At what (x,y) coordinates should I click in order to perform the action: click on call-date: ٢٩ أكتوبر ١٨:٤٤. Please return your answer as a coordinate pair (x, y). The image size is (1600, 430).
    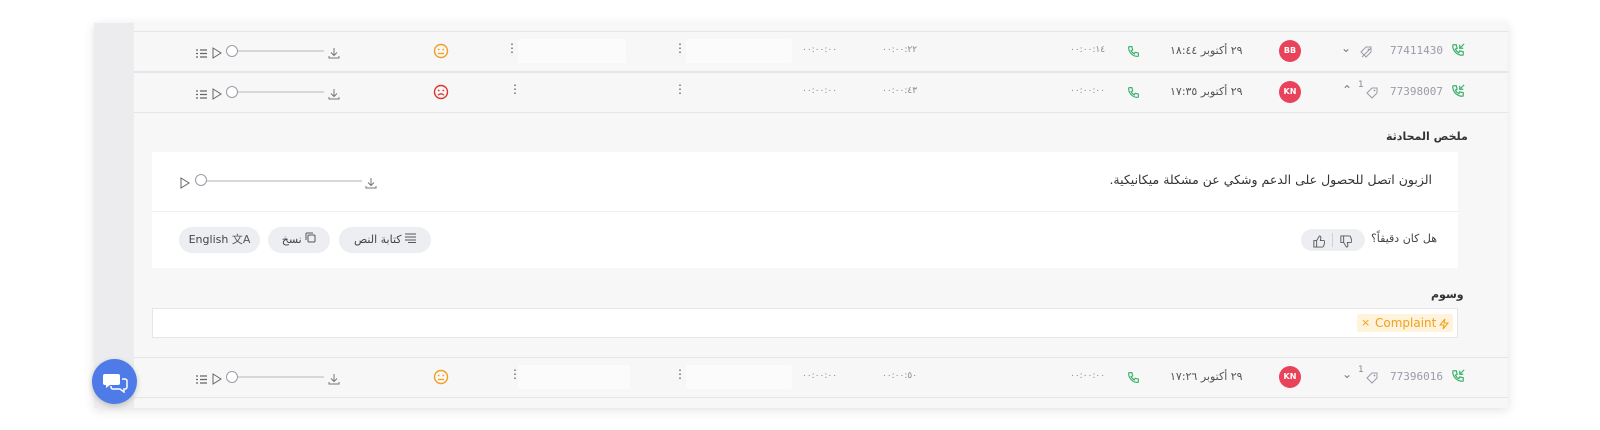
    Looking at the image, I should click on (1206, 50).